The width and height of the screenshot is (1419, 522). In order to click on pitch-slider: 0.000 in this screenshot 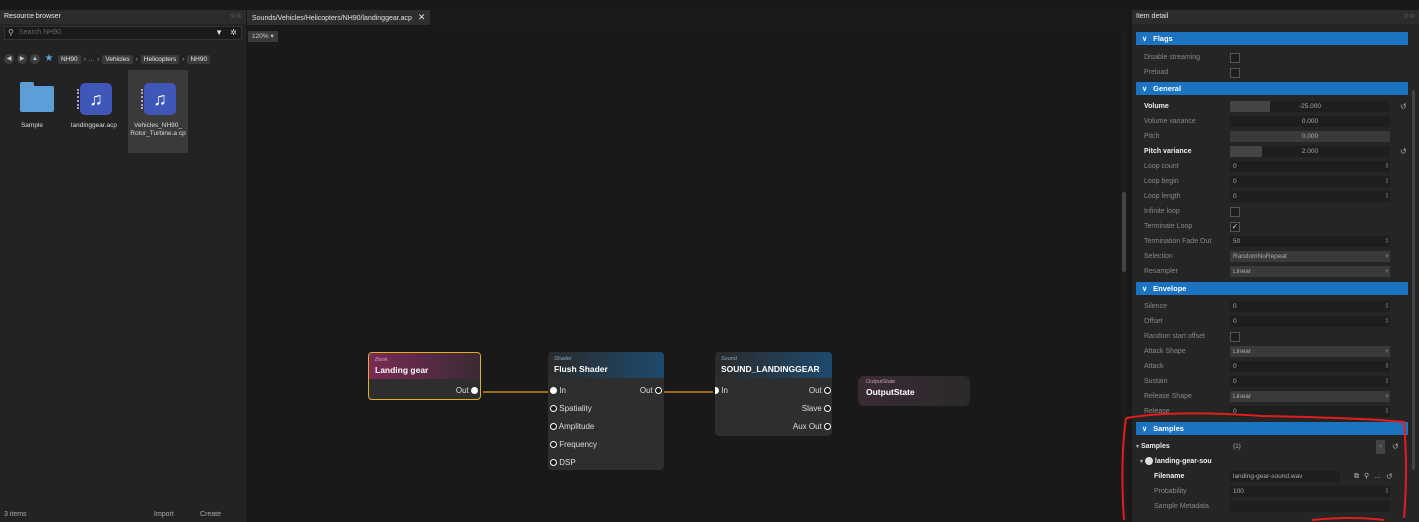, I will do `click(1310, 136)`.